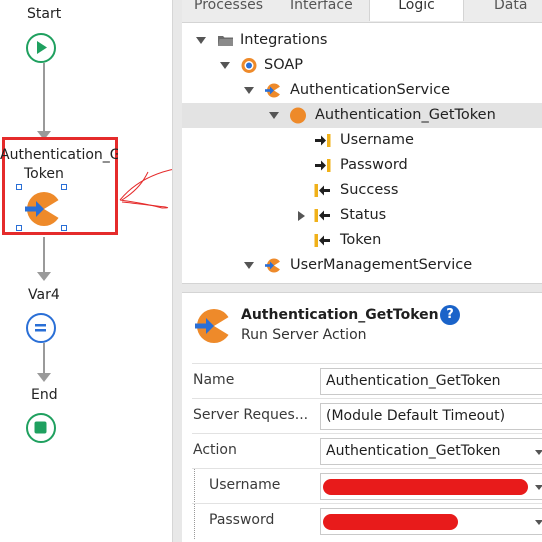 The image size is (542, 542). What do you see at coordinates (215, 450) in the screenshot?
I see `property-label: Action` at bounding box center [215, 450].